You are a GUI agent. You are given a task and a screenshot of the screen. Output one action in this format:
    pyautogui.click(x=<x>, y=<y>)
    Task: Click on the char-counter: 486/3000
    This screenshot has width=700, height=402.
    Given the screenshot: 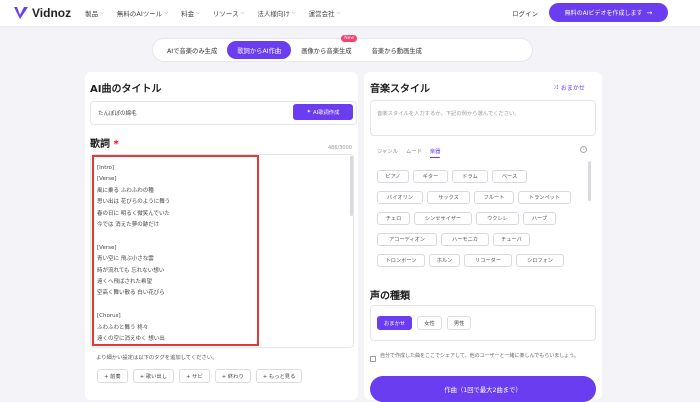 What is the action you would take?
    pyautogui.click(x=340, y=148)
    